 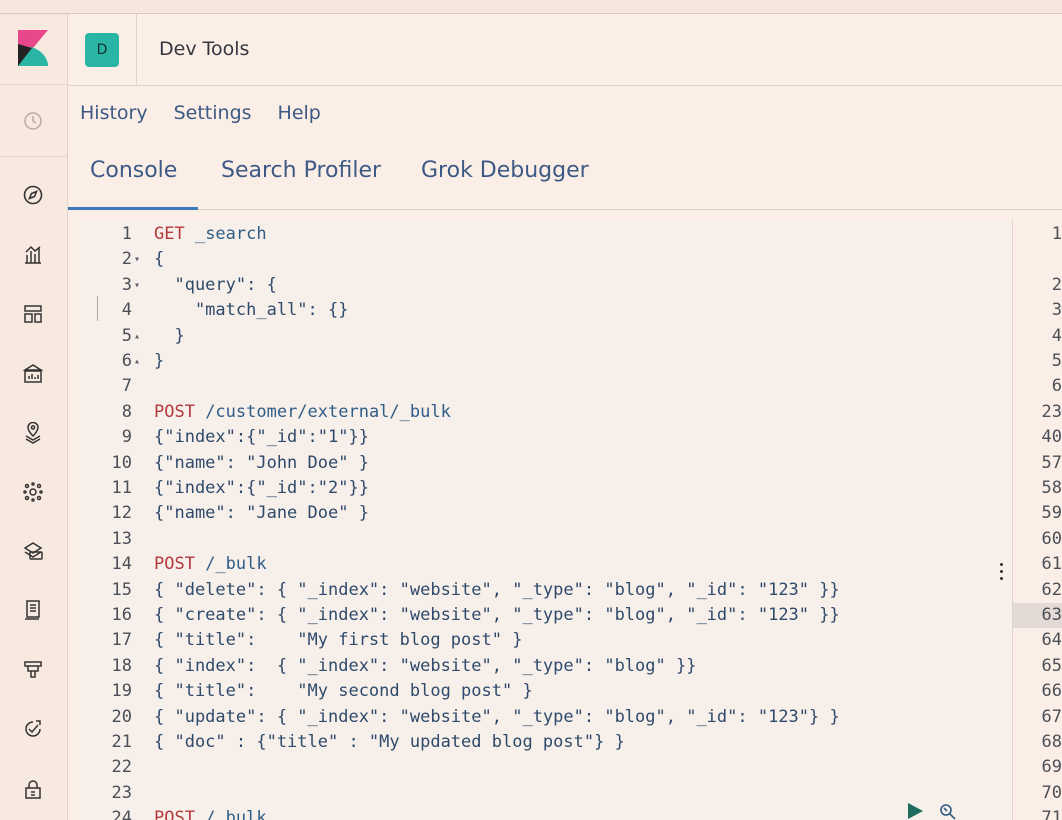 I want to click on code-line: 3 ▾ "query": {, so click(x=546, y=285).